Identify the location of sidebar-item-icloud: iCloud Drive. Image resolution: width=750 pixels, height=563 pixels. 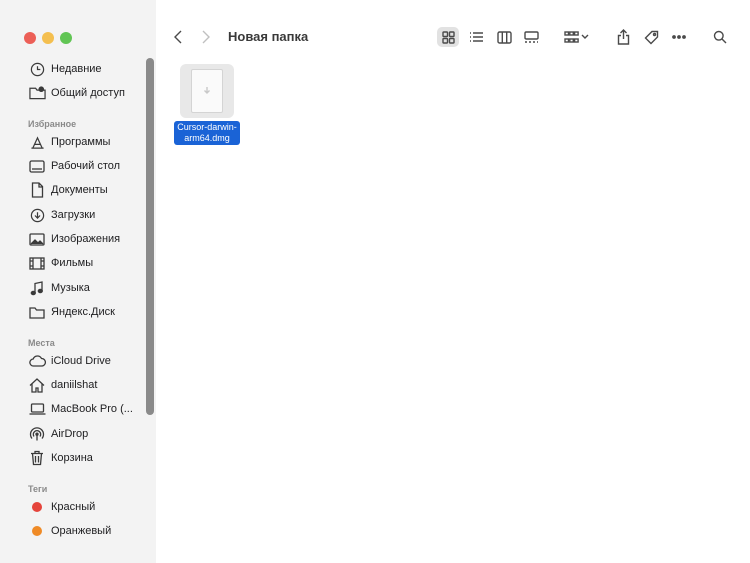
(69, 361).